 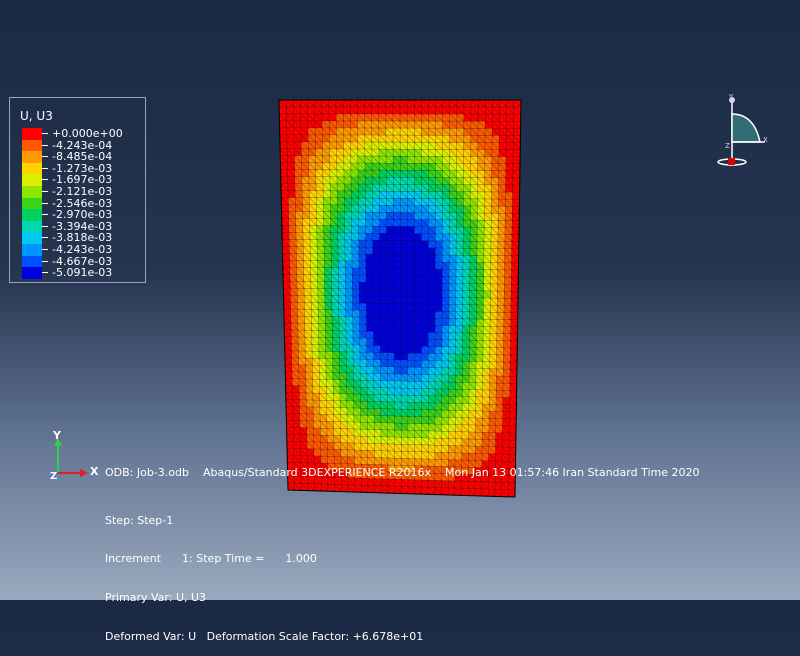 What do you see at coordinates (727, 146) in the screenshot?
I see `compass-z-label: Z` at bounding box center [727, 146].